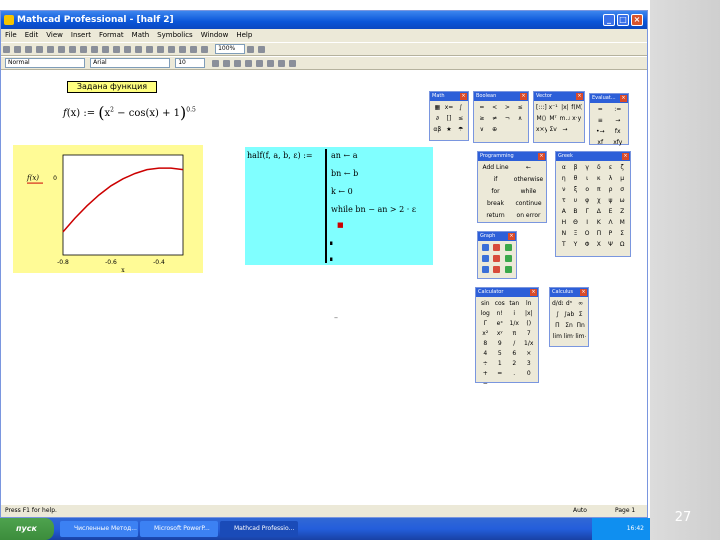  I want to click on calculus-palette-button: Σn, so click(569, 326).